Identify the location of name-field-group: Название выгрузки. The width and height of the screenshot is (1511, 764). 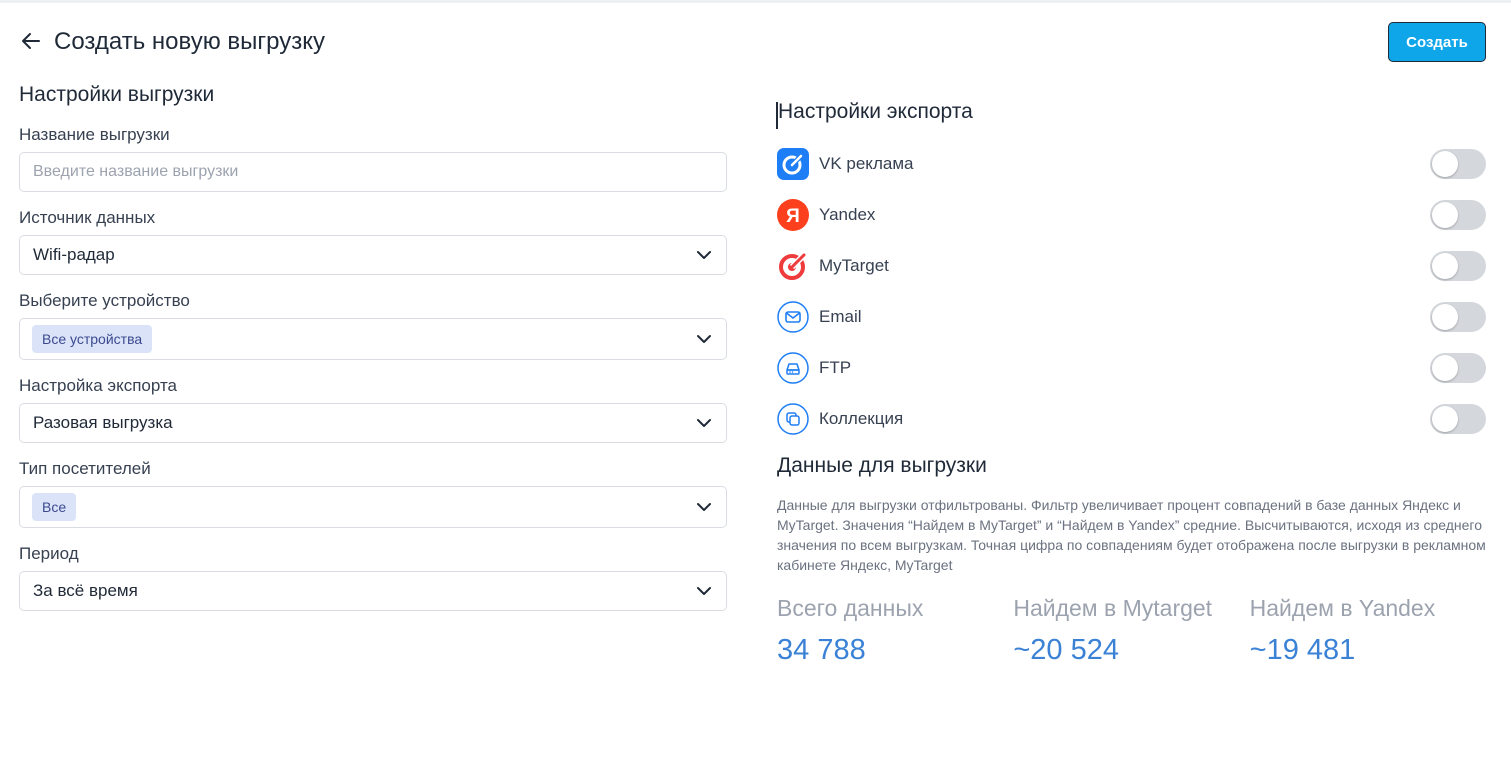
(373, 158).